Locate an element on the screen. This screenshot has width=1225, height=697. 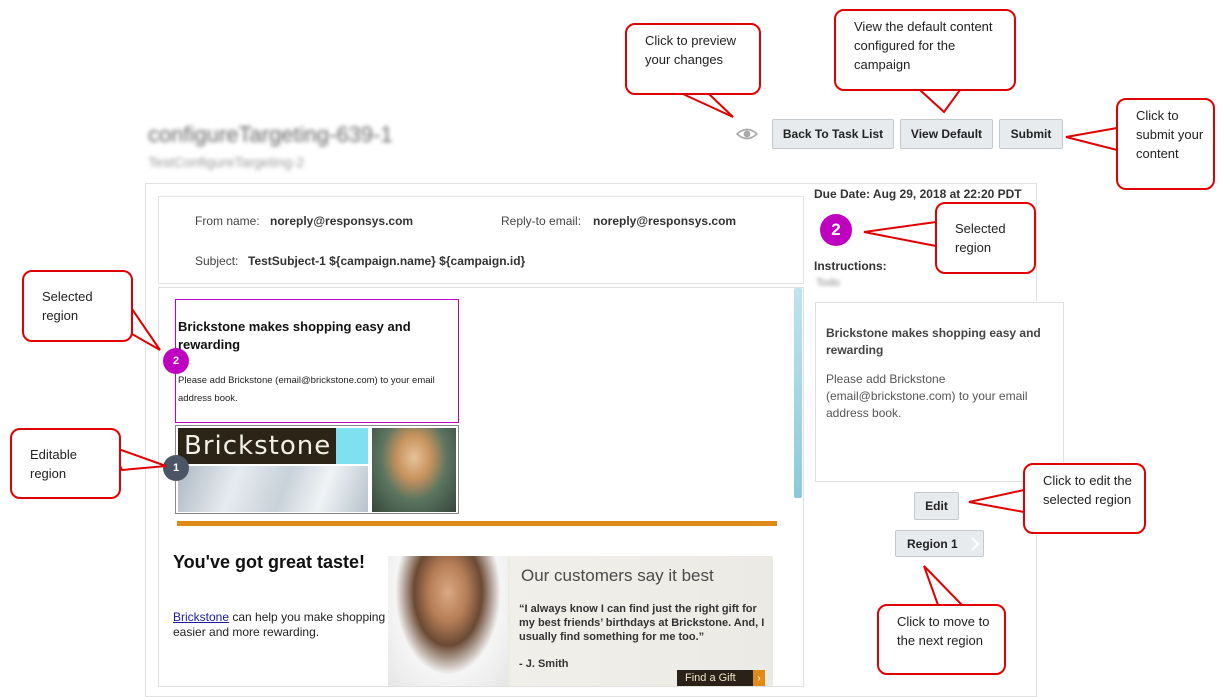
reply-to-label: Reply-to email: is located at coordinates (541, 221).